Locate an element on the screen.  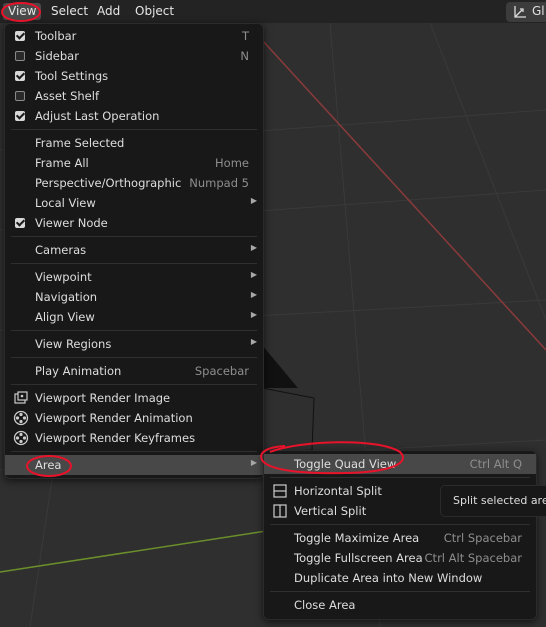
menu-item-toggle-quad-view: Toggle Quad View Ctrl Alt Q is located at coordinates (400, 464).